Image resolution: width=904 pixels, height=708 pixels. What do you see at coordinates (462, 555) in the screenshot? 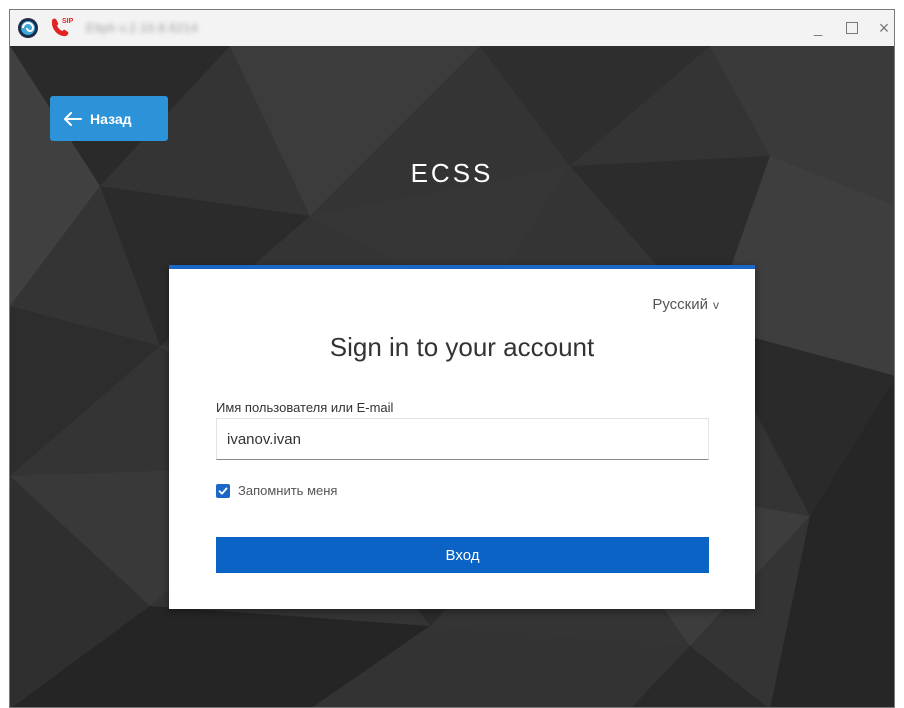
I see `login-button: Вход` at bounding box center [462, 555].